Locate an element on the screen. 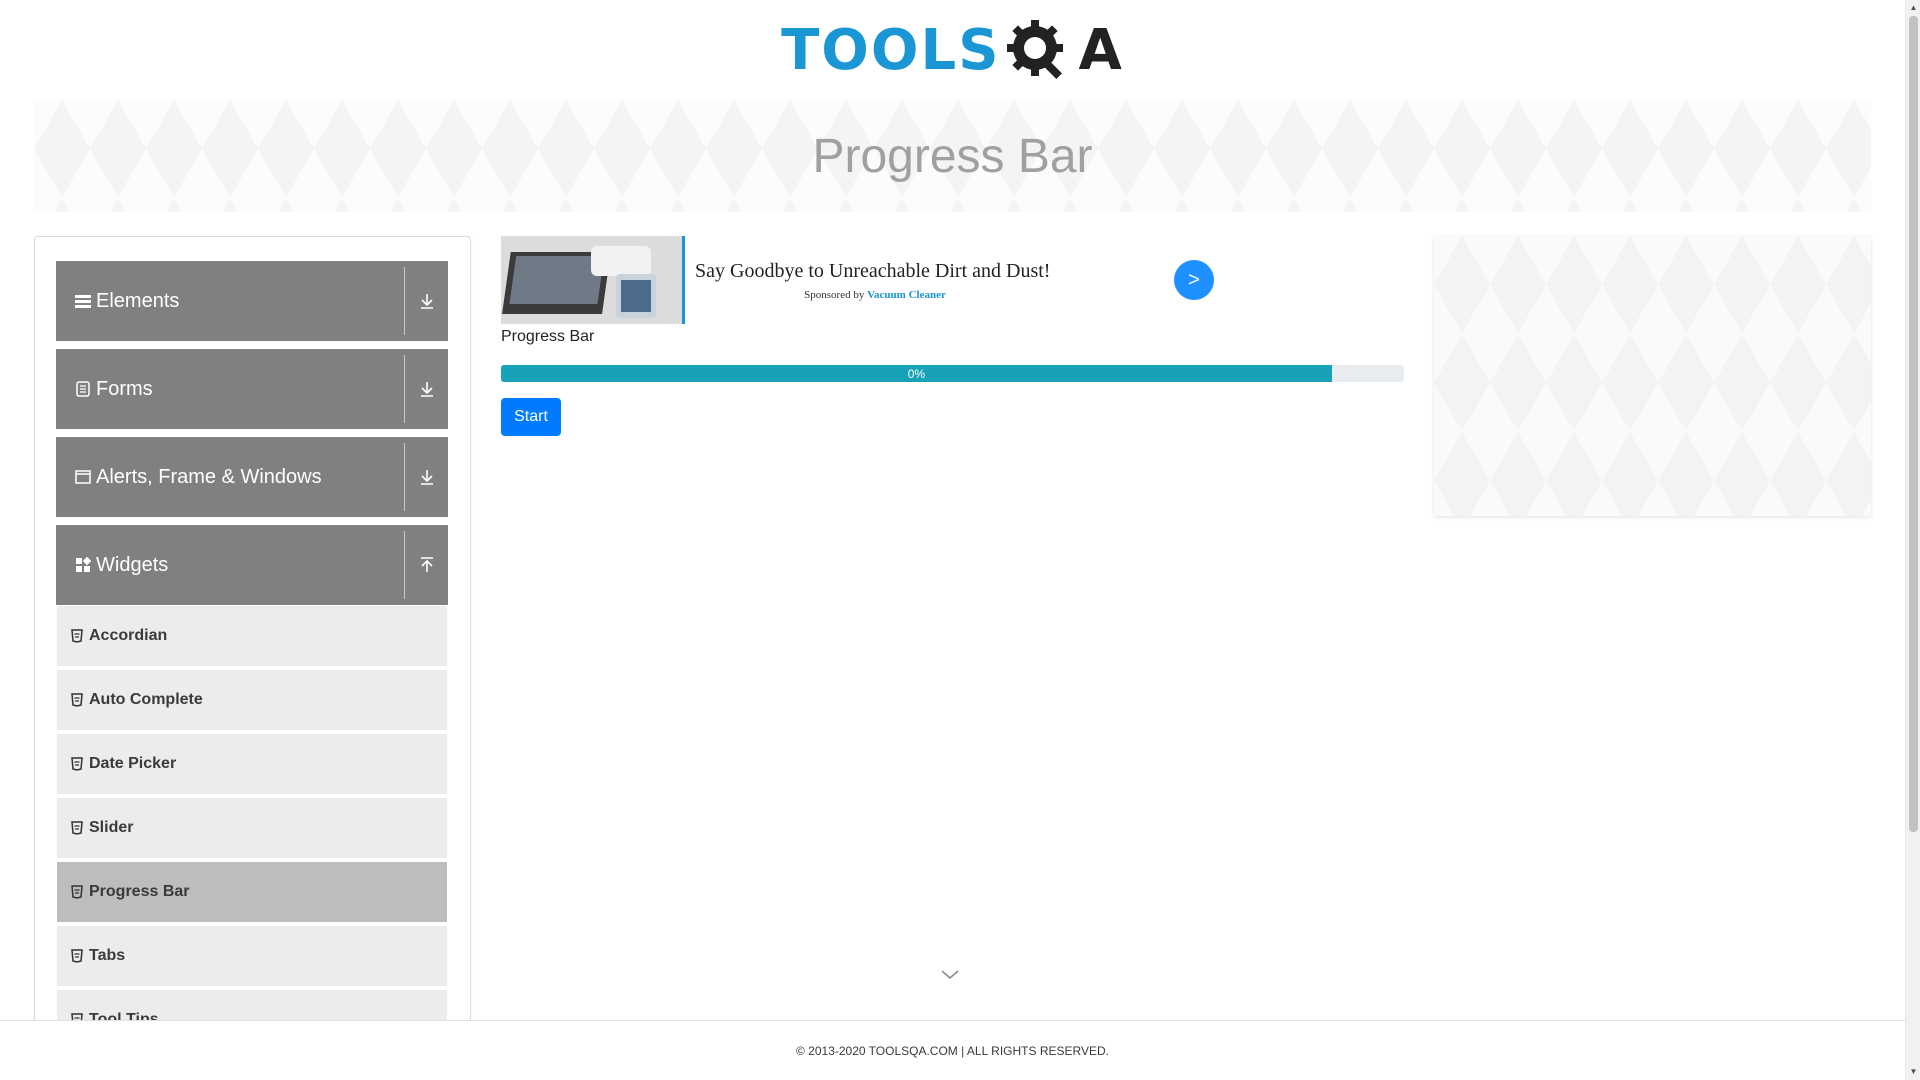 This screenshot has width=1920, height=1080. hamburger-icon is located at coordinates (83, 301).